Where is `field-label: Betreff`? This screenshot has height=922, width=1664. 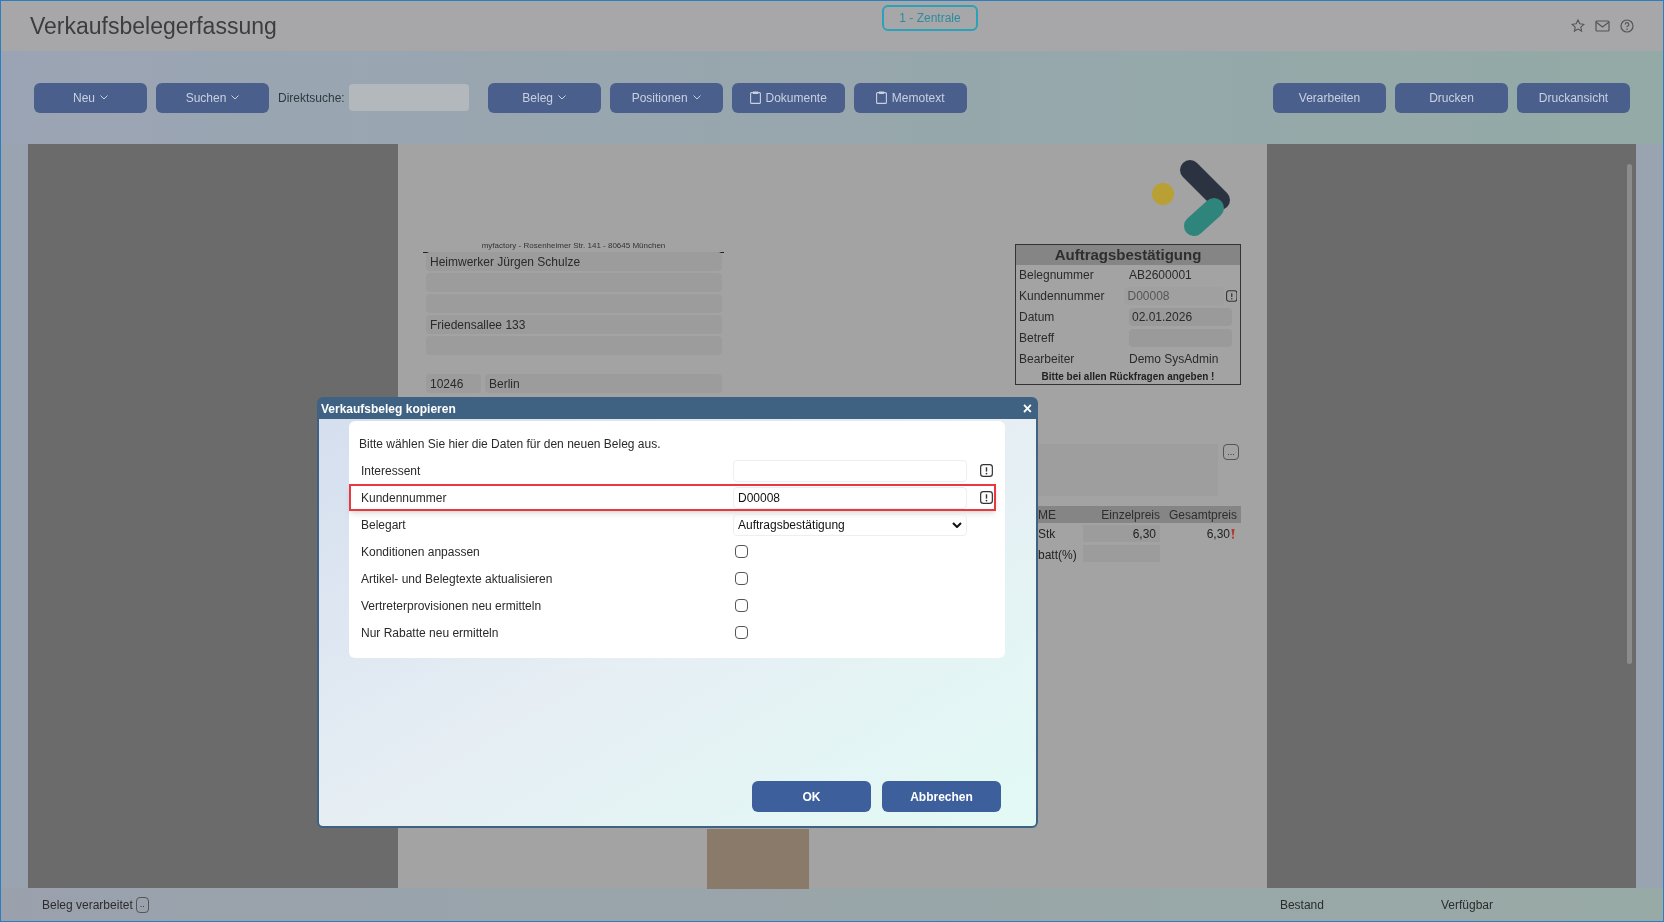 field-label: Betreff is located at coordinates (1037, 338).